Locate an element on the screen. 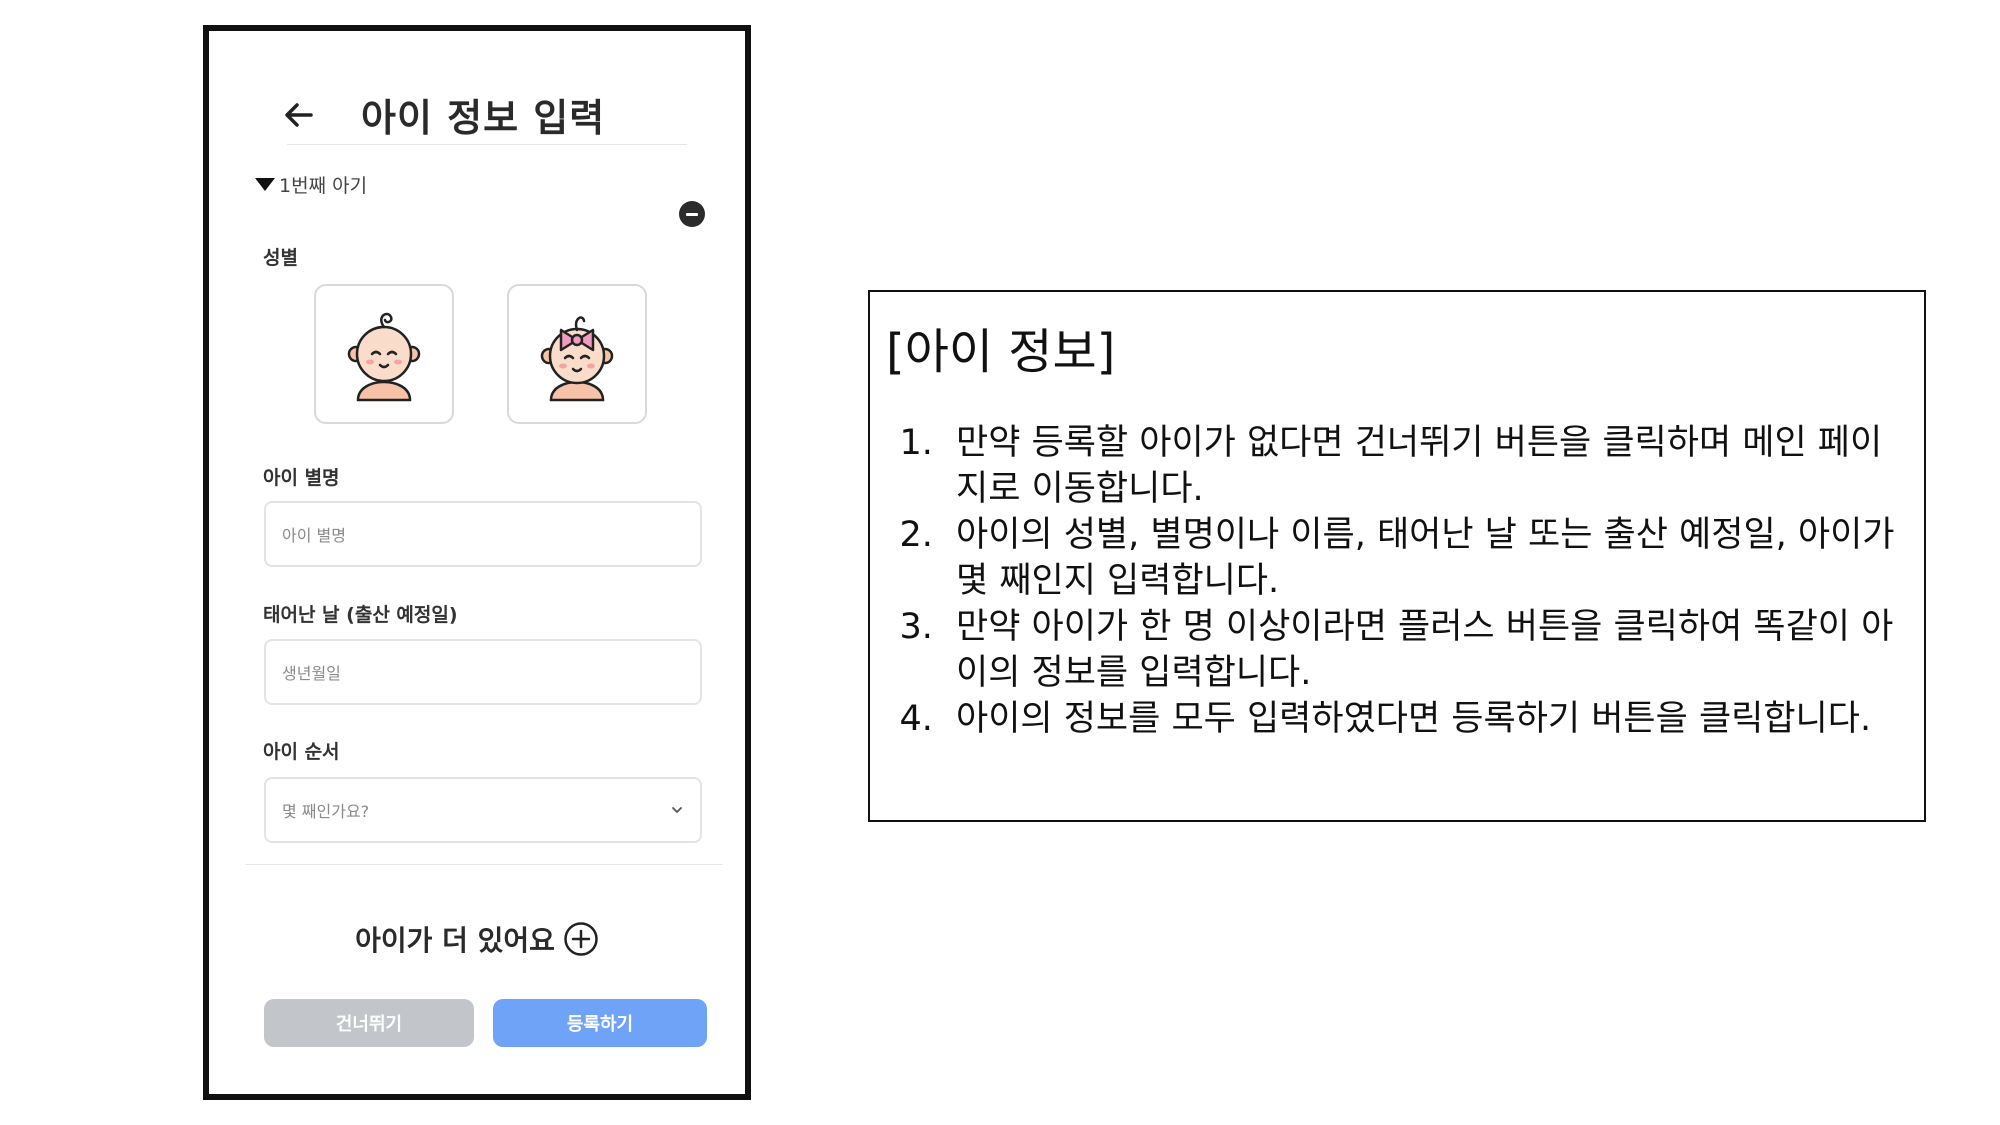  gender-girl-option is located at coordinates (577, 354).